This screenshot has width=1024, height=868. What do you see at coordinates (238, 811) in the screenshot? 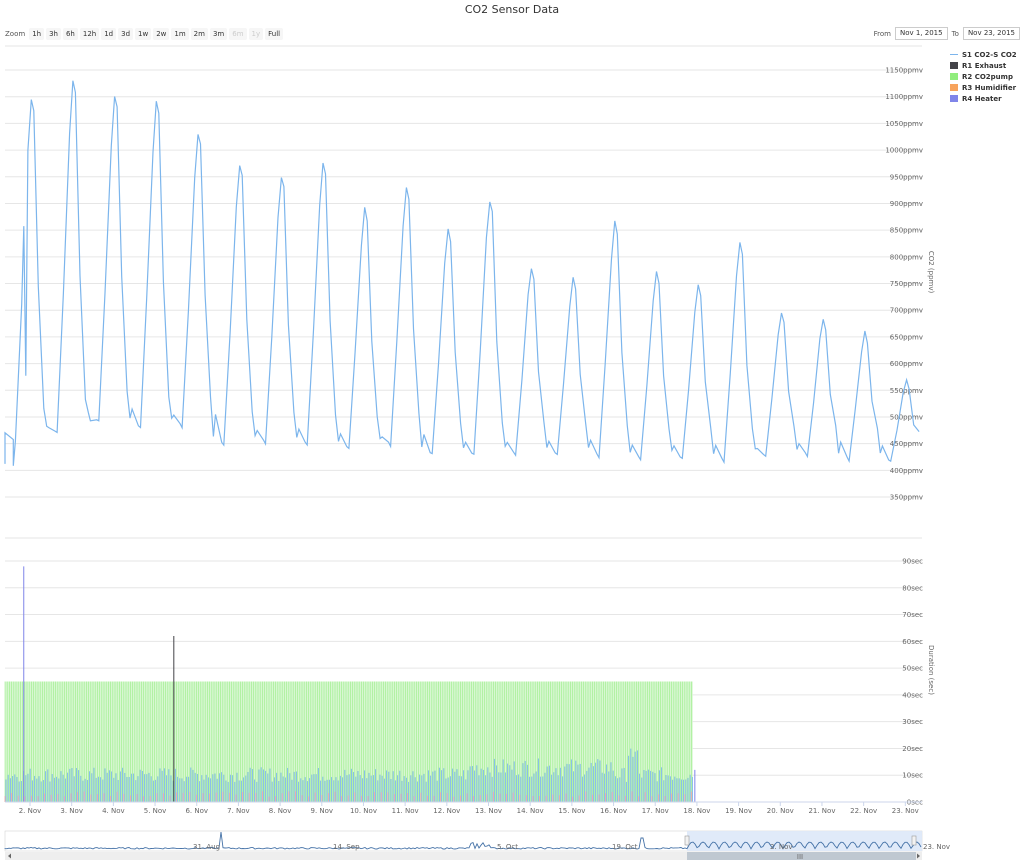
I see `x-tick-label: 7. Nov` at bounding box center [238, 811].